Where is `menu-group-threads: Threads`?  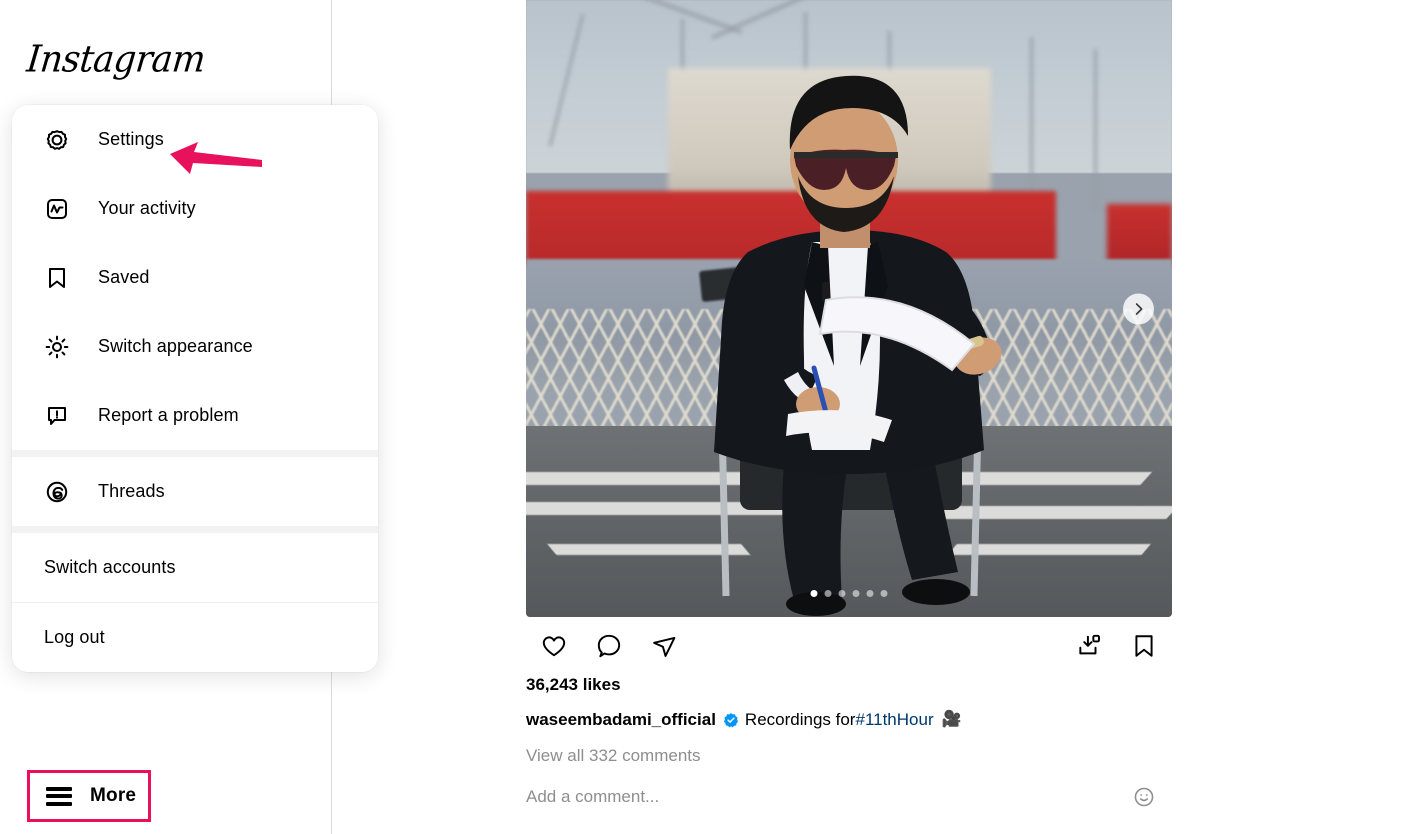
menu-group-threads: Threads is located at coordinates (195, 491).